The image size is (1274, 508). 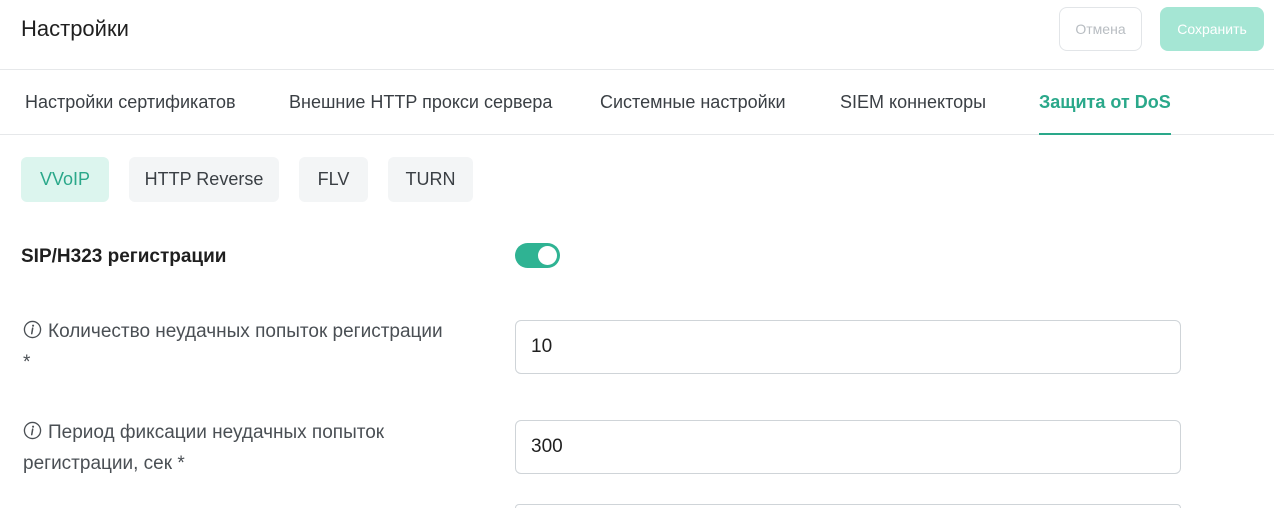 I want to click on failed-attempts-input, so click(x=848, y=347).